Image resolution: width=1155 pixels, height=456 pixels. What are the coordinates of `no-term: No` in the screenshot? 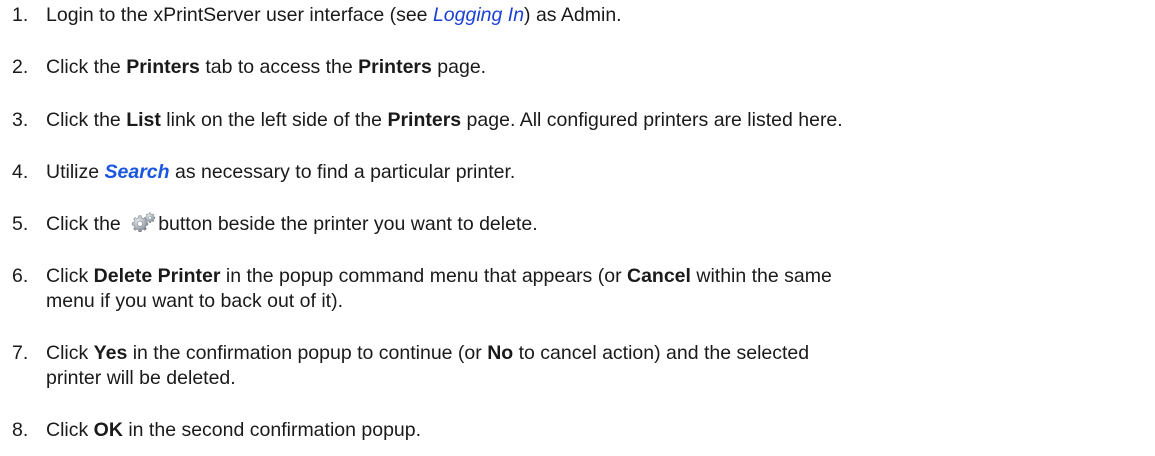 It's located at (500, 353).